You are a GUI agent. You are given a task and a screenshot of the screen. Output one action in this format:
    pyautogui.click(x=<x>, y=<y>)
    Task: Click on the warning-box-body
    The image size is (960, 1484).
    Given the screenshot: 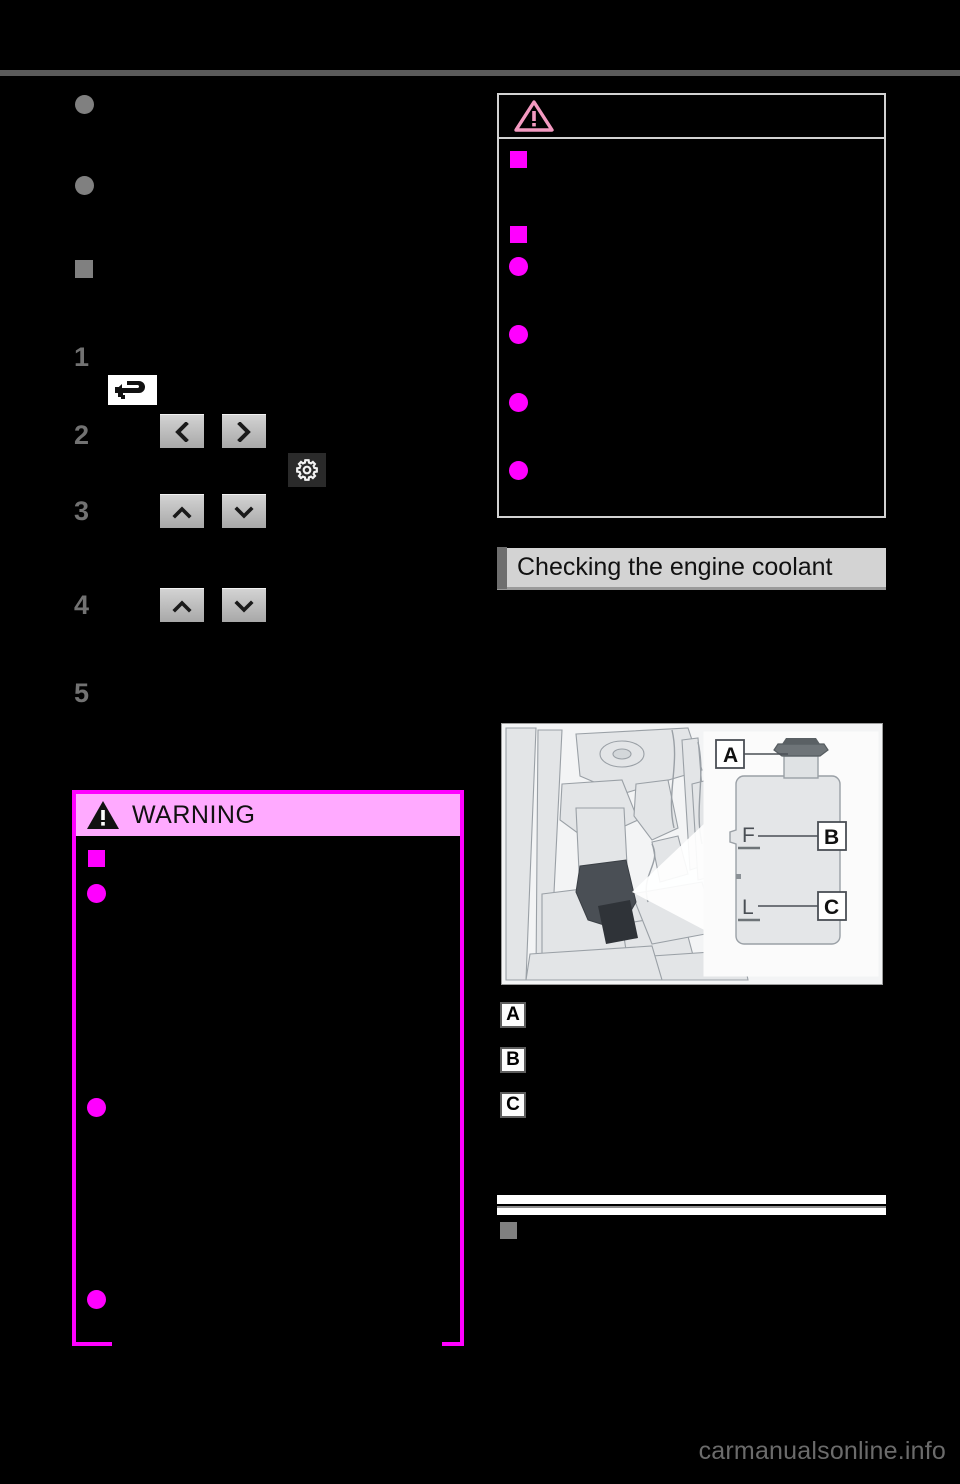 What is the action you would take?
    pyautogui.click(x=268, y=1110)
    